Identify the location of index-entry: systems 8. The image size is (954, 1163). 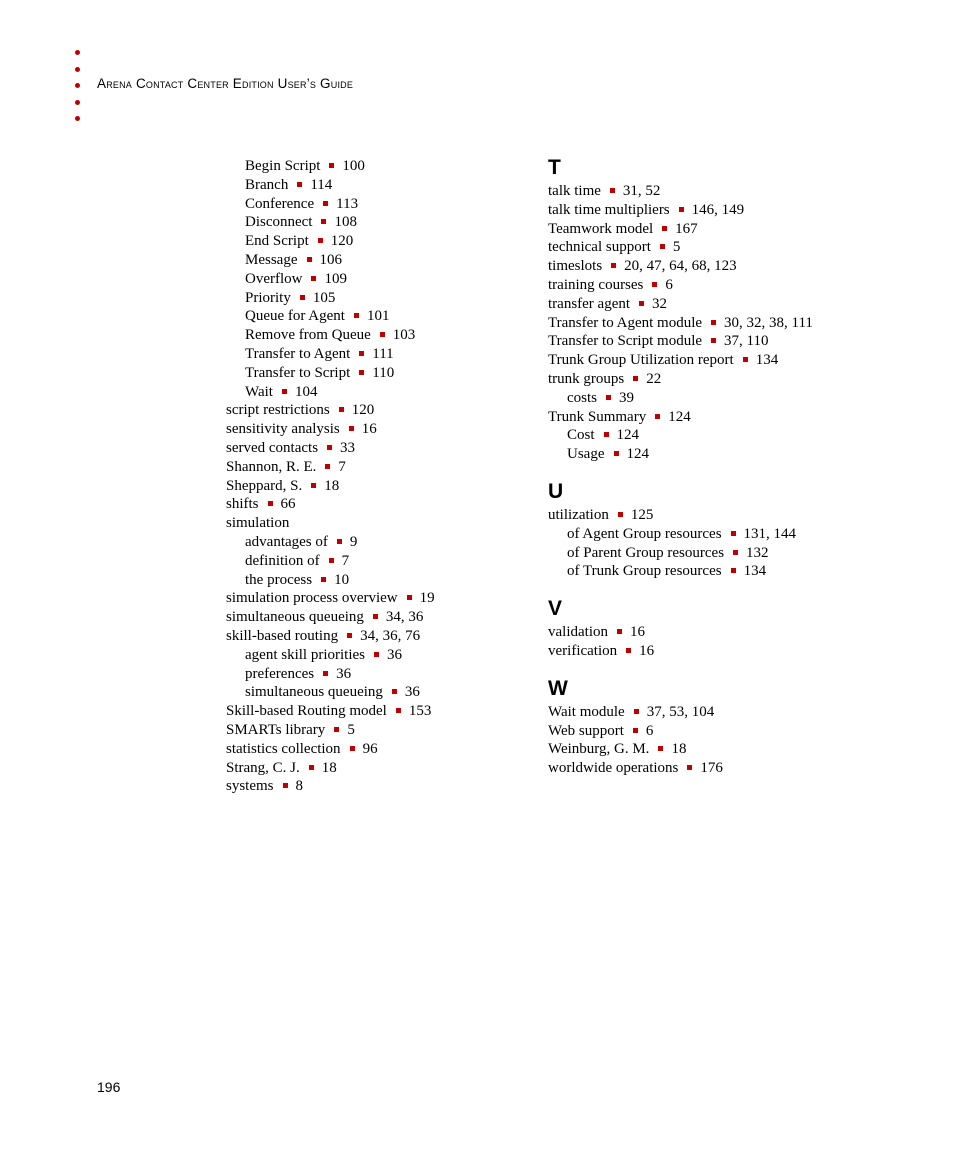
(330, 786).